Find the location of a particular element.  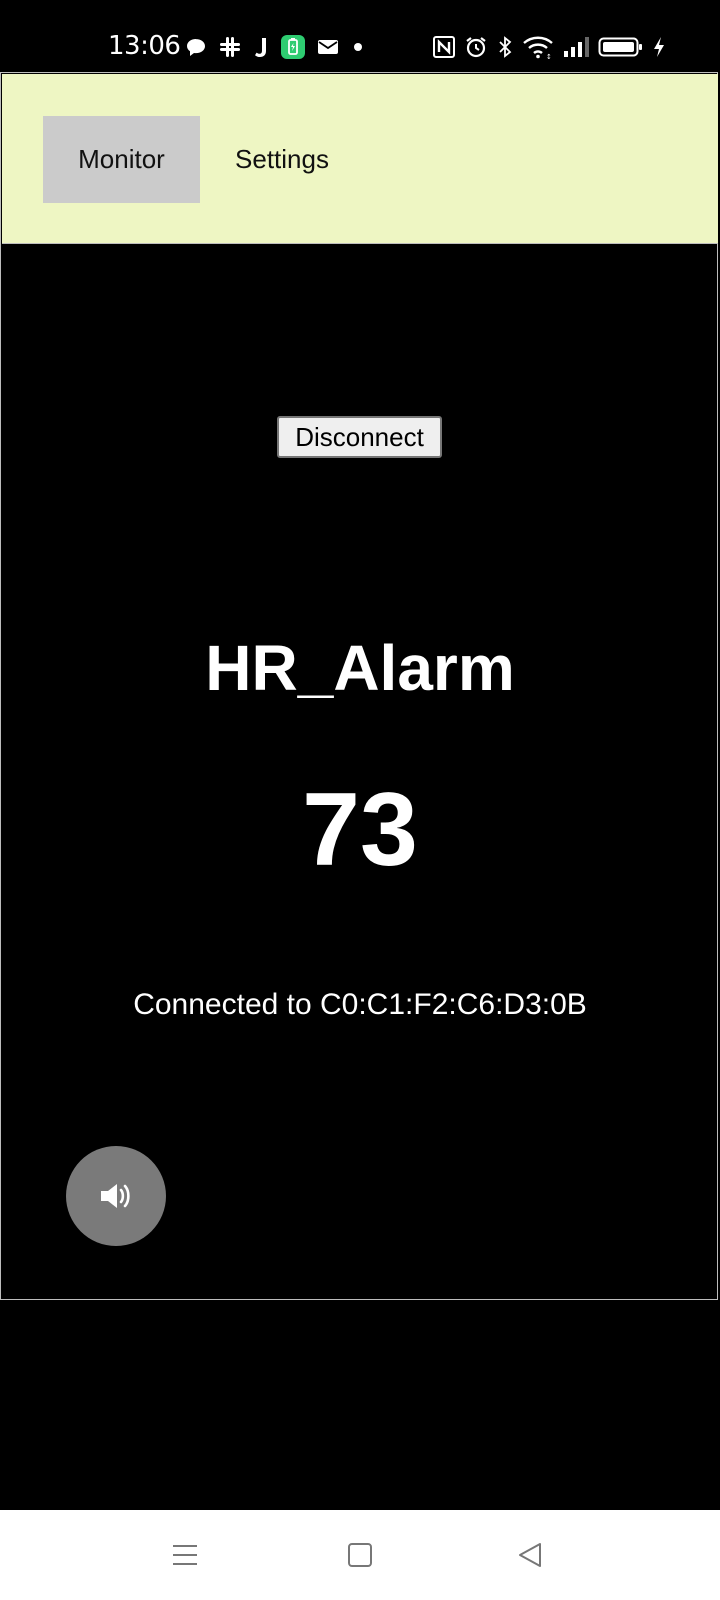

top-nav: Monitor Settings is located at coordinates (360, 159).